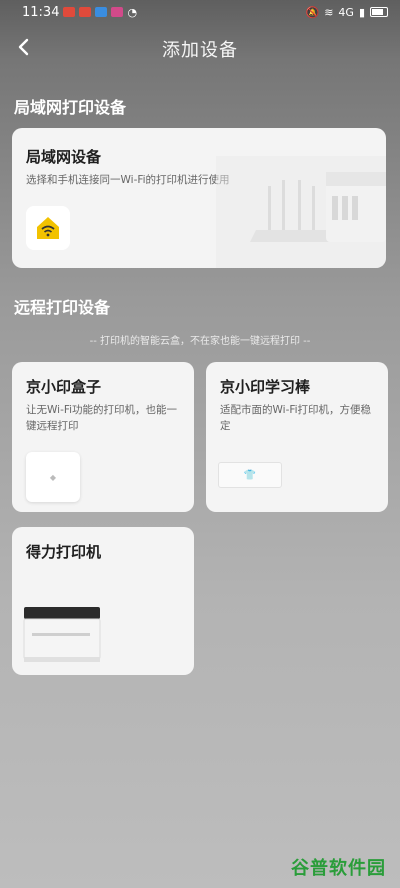  I want to click on network-type: 4G, so click(346, 12).